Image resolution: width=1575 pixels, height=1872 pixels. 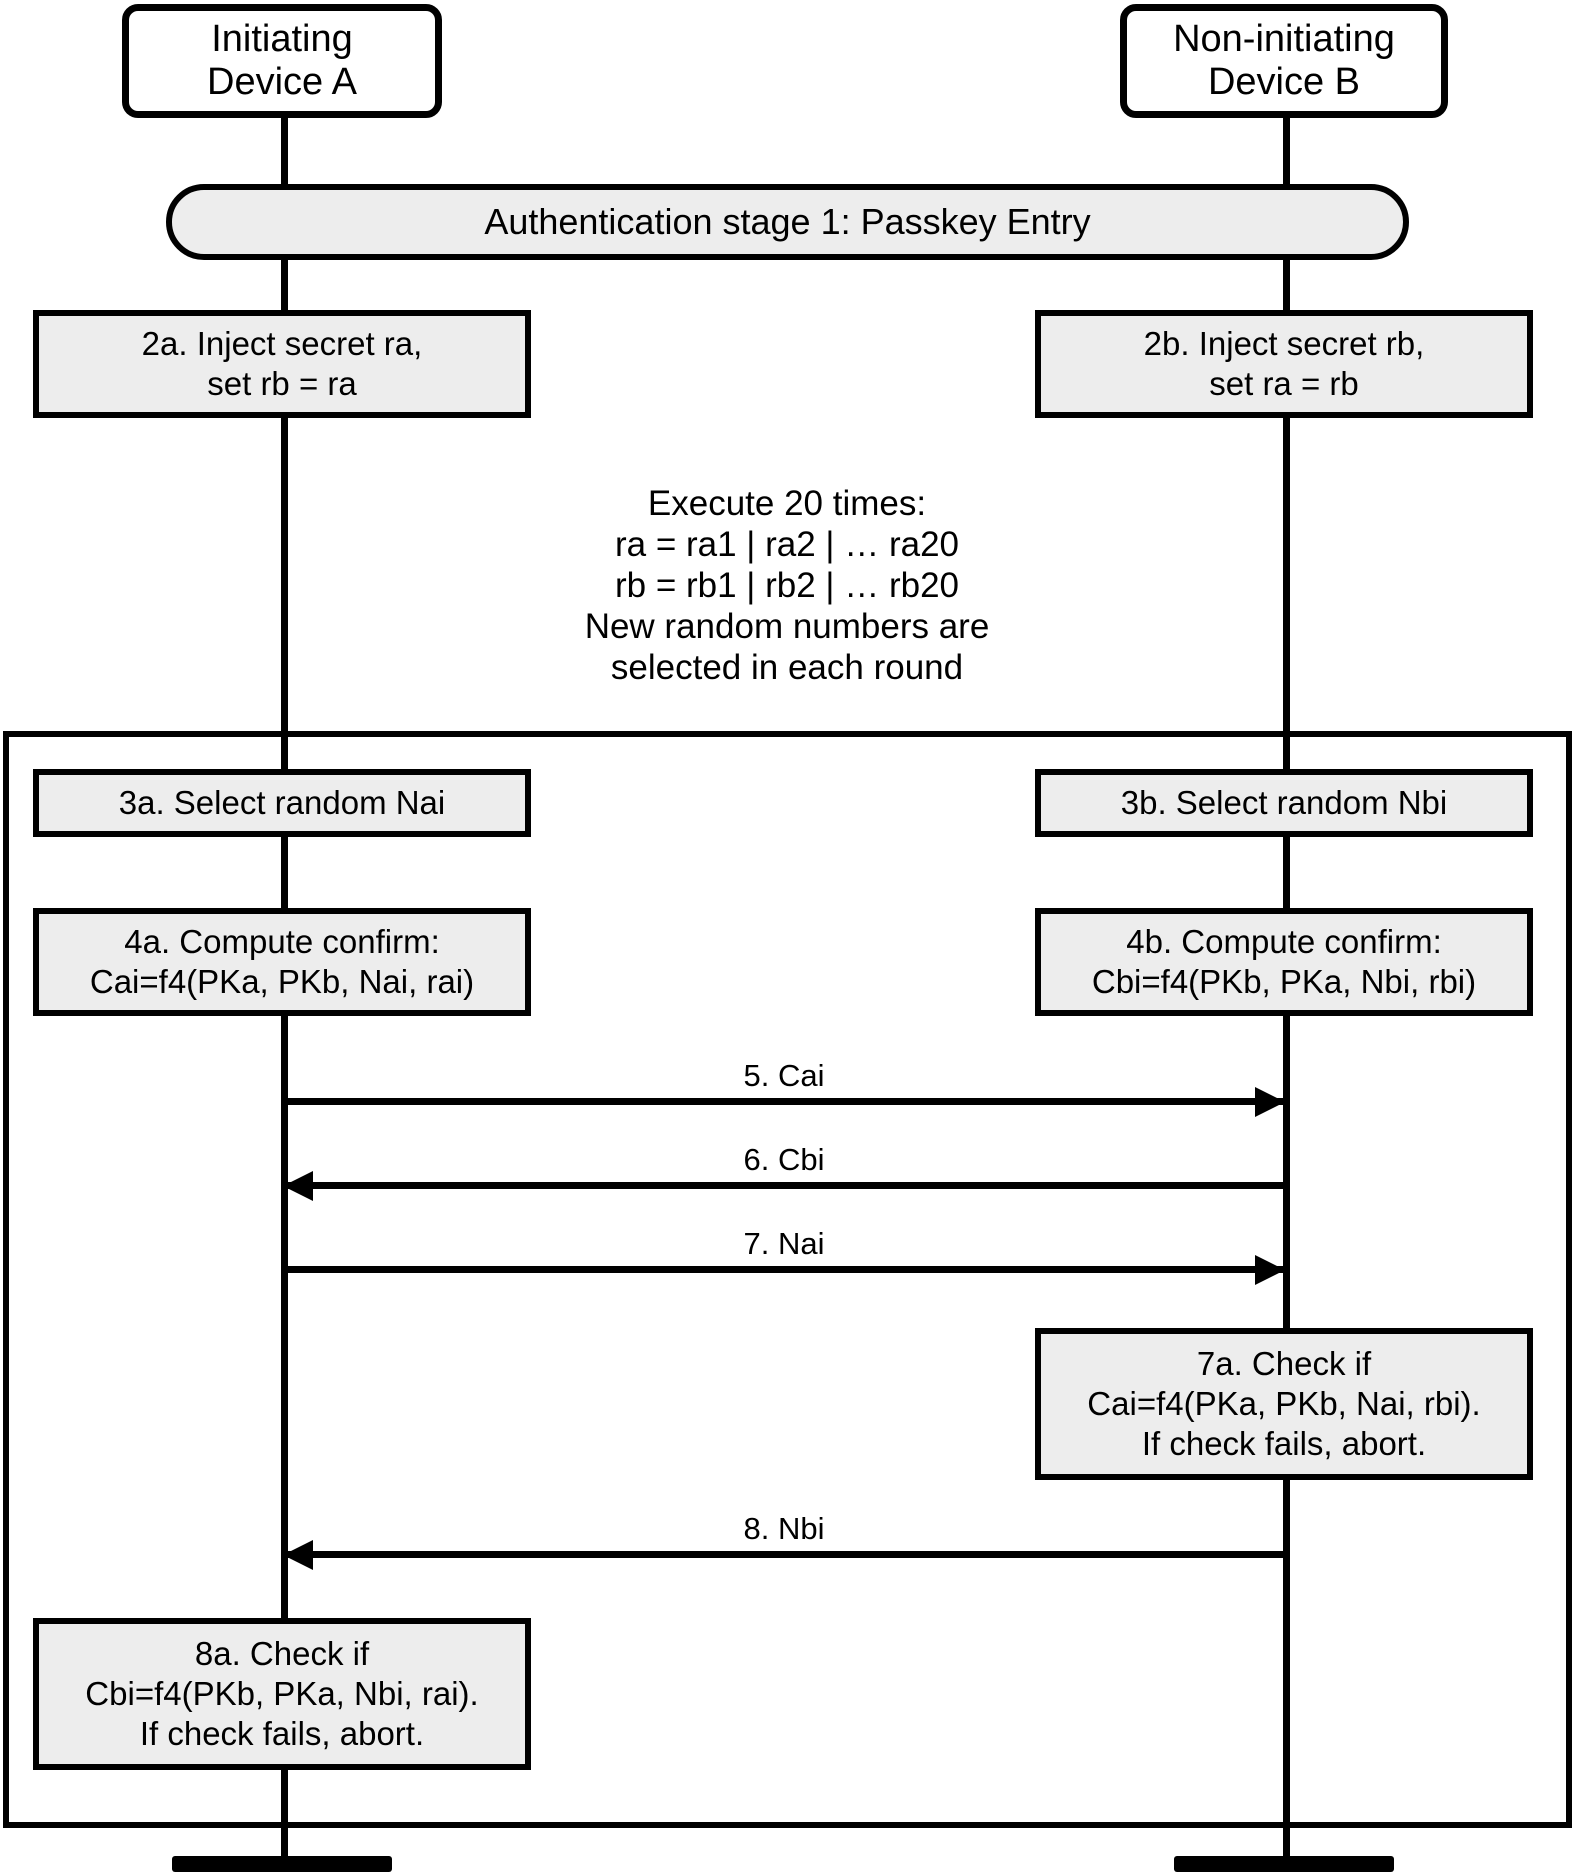 What do you see at coordinates (282, 941) in the screenshot?
I see `step-4a-line1: 4a. Compute confirm:` at bounding box center [282, 941].